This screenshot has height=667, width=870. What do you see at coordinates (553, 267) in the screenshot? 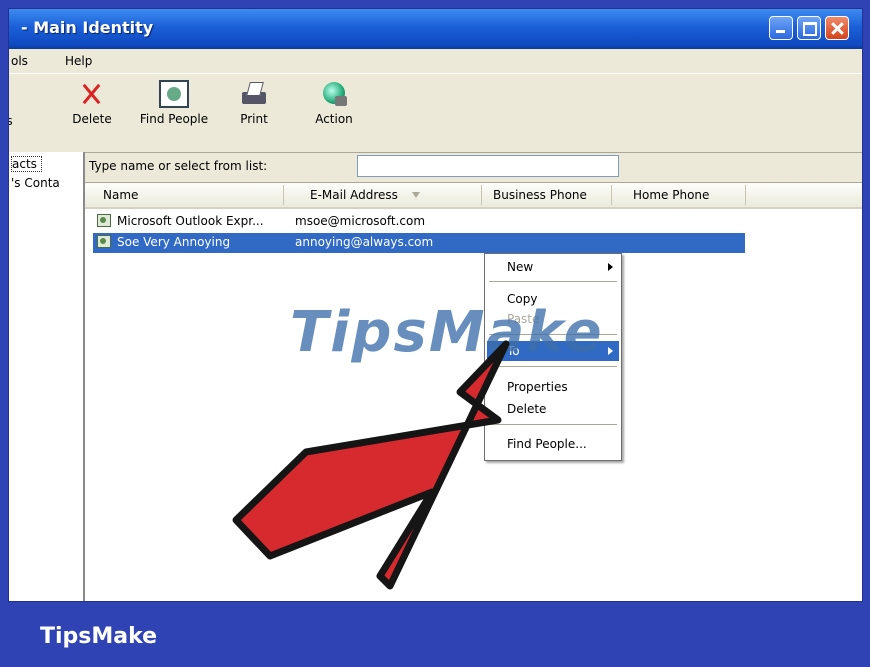
I see `menu-item-new: New` at bounding box center [553, 267].